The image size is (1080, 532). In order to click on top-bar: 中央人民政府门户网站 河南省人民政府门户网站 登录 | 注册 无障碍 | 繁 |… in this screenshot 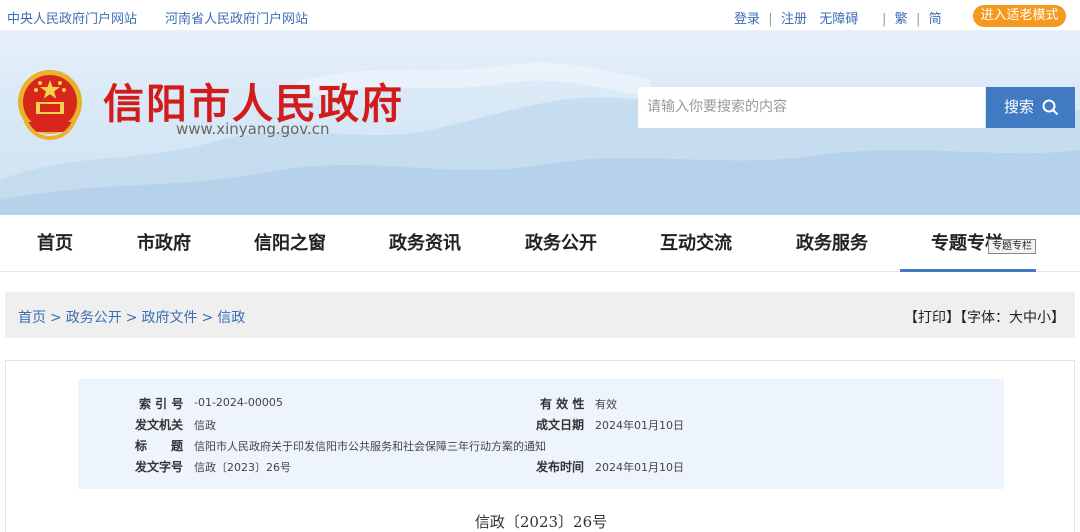, I will do `click(540, 16)`.